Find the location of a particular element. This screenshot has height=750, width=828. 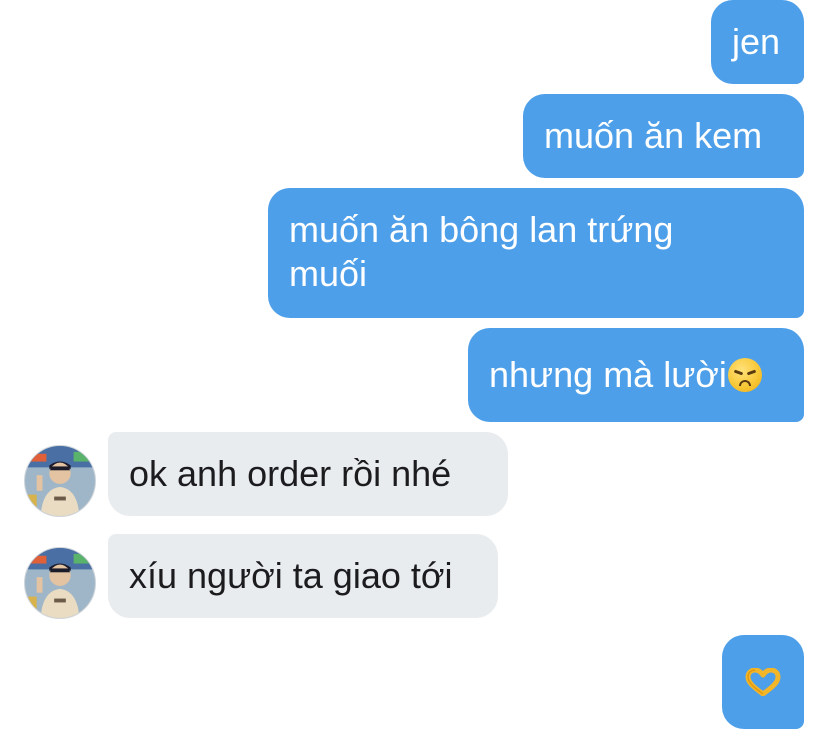

message-text: ok anh order rồi nhé is located at coordinates (290, 473).